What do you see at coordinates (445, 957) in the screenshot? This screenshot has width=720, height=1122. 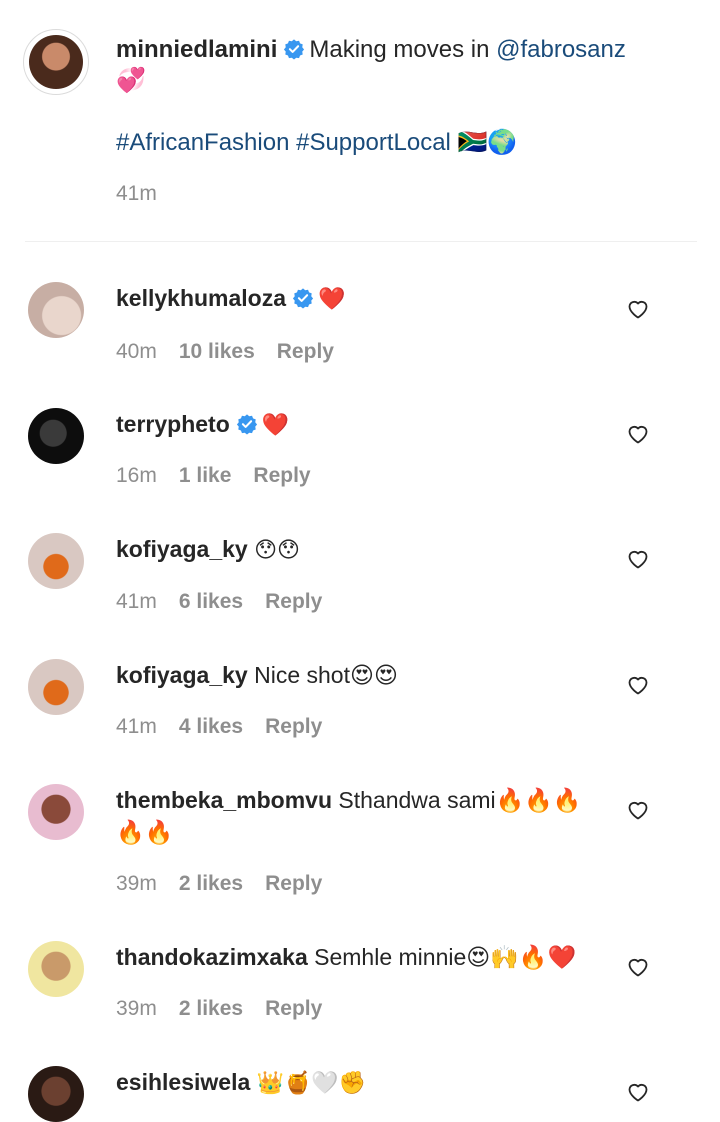 I see `comment-text: Semhle minnie😍🙌🔥❤️` at bounding box center [445, 957].